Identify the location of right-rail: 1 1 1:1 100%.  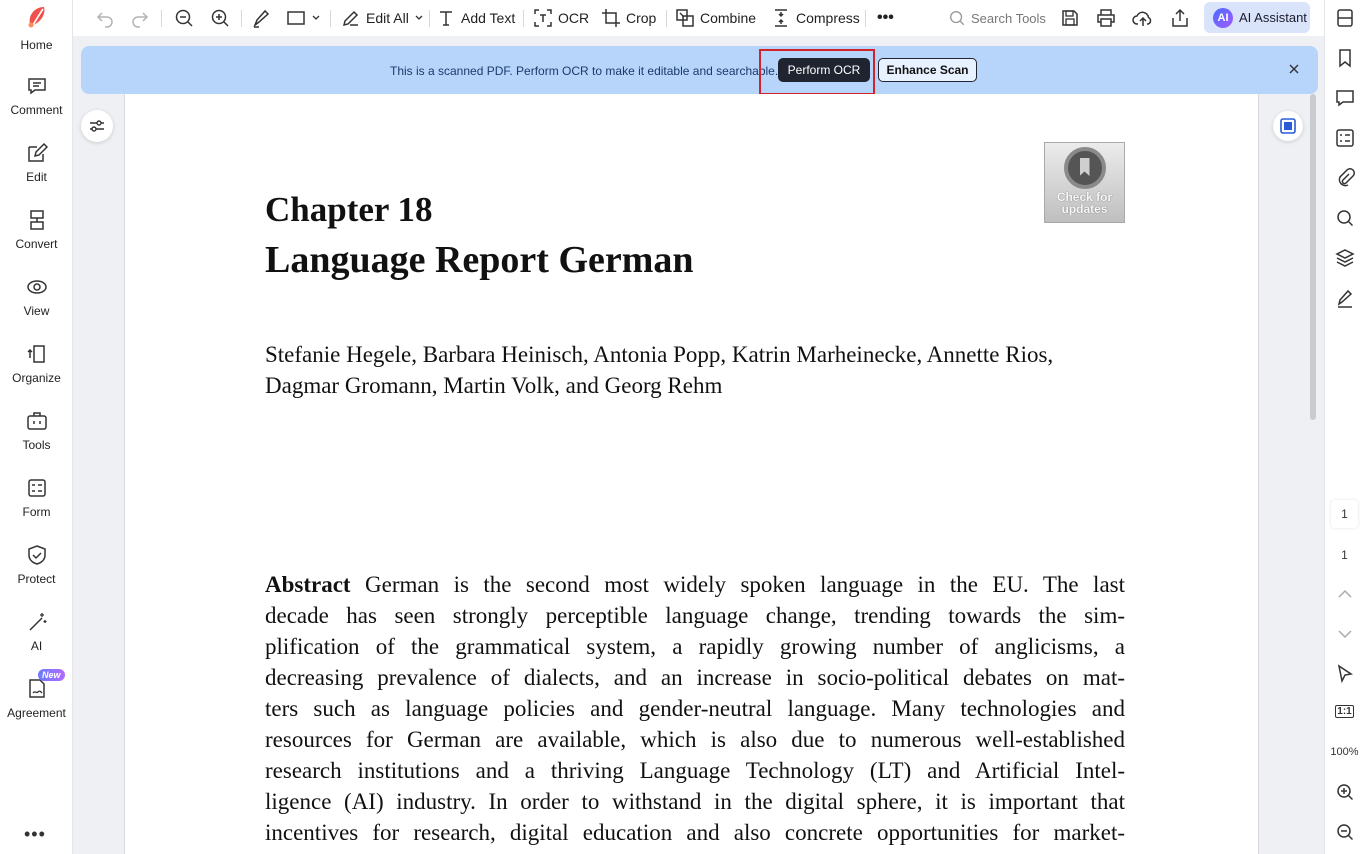
(1343, 427).